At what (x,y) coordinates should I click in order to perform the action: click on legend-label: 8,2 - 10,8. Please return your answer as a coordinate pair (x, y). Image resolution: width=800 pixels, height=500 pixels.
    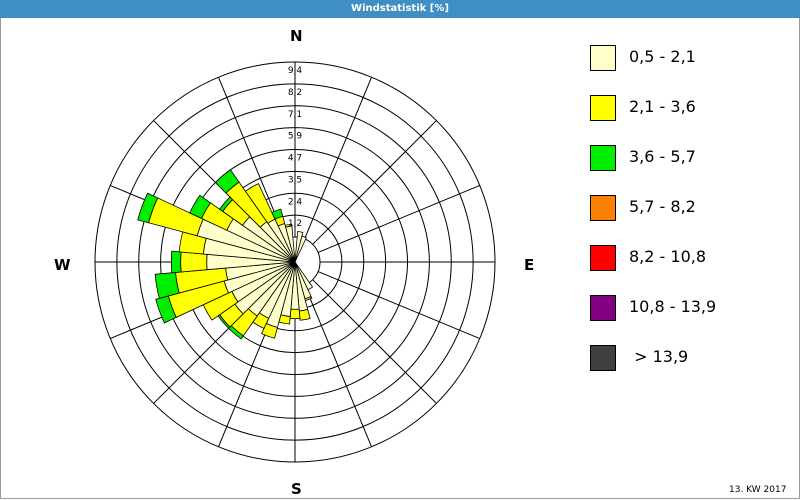
    Looking at the image, I should click on (668, 256).